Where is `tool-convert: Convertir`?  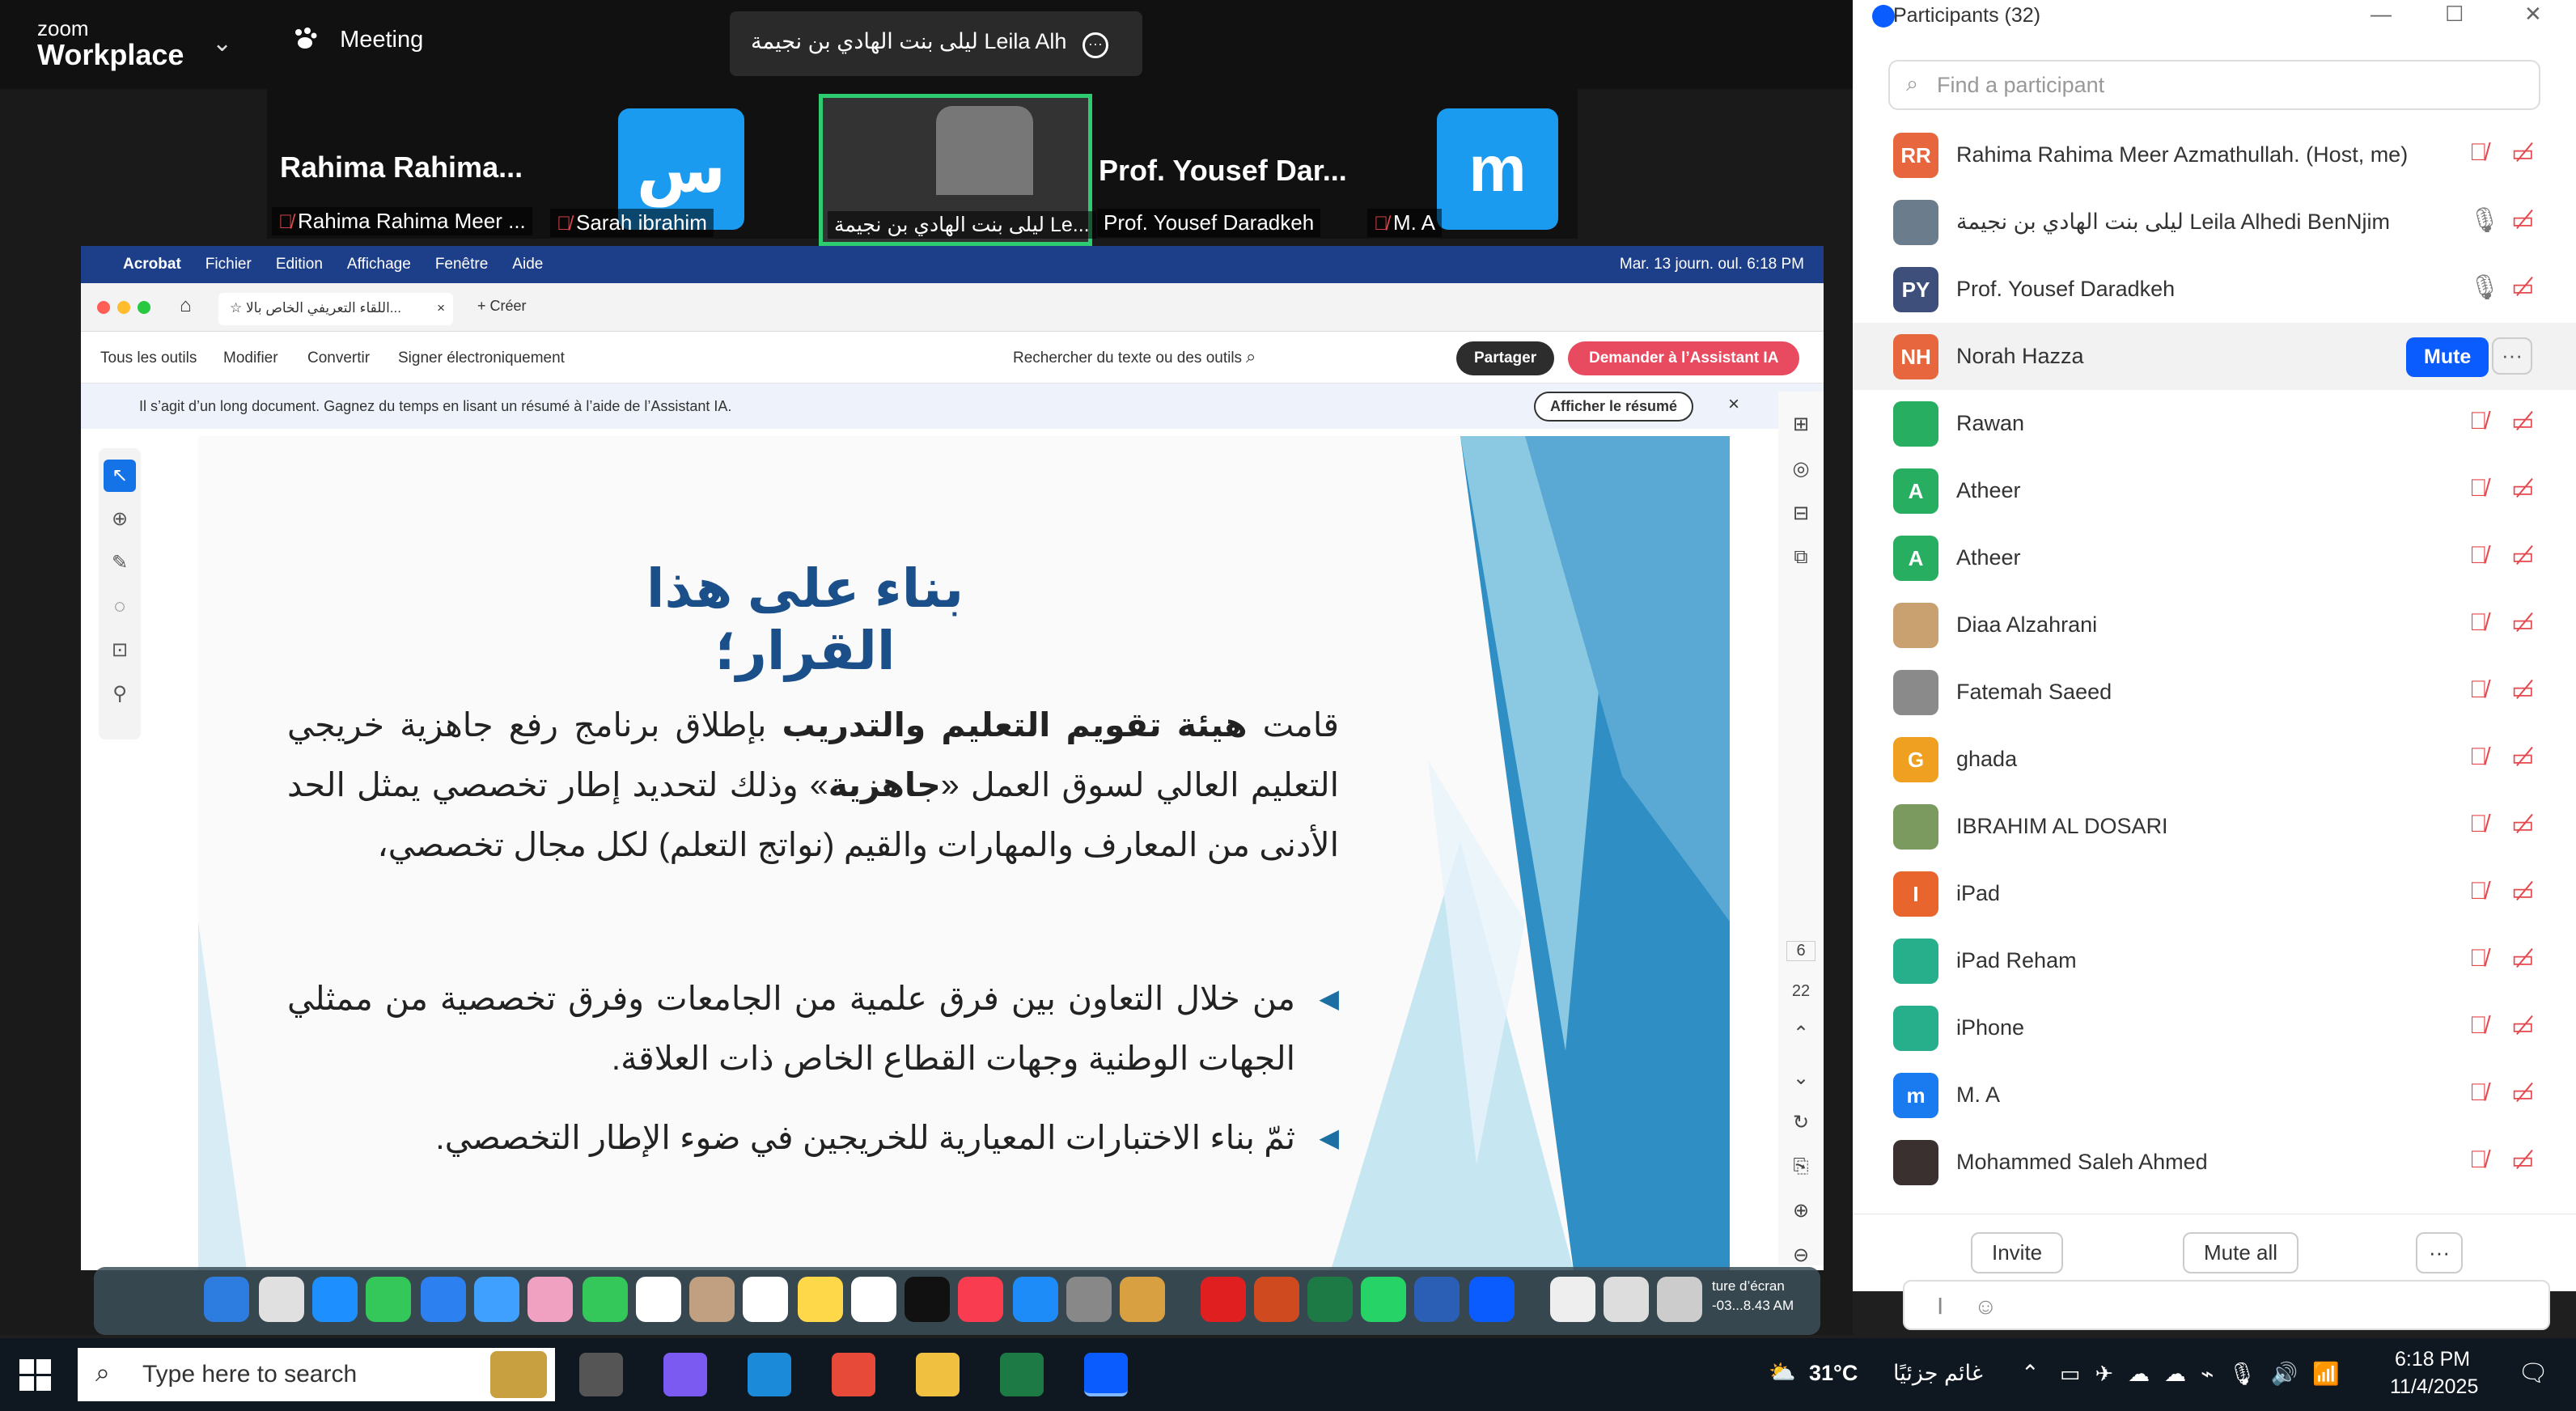 tool-convert: Convertir is located at coordinates (338, 358).